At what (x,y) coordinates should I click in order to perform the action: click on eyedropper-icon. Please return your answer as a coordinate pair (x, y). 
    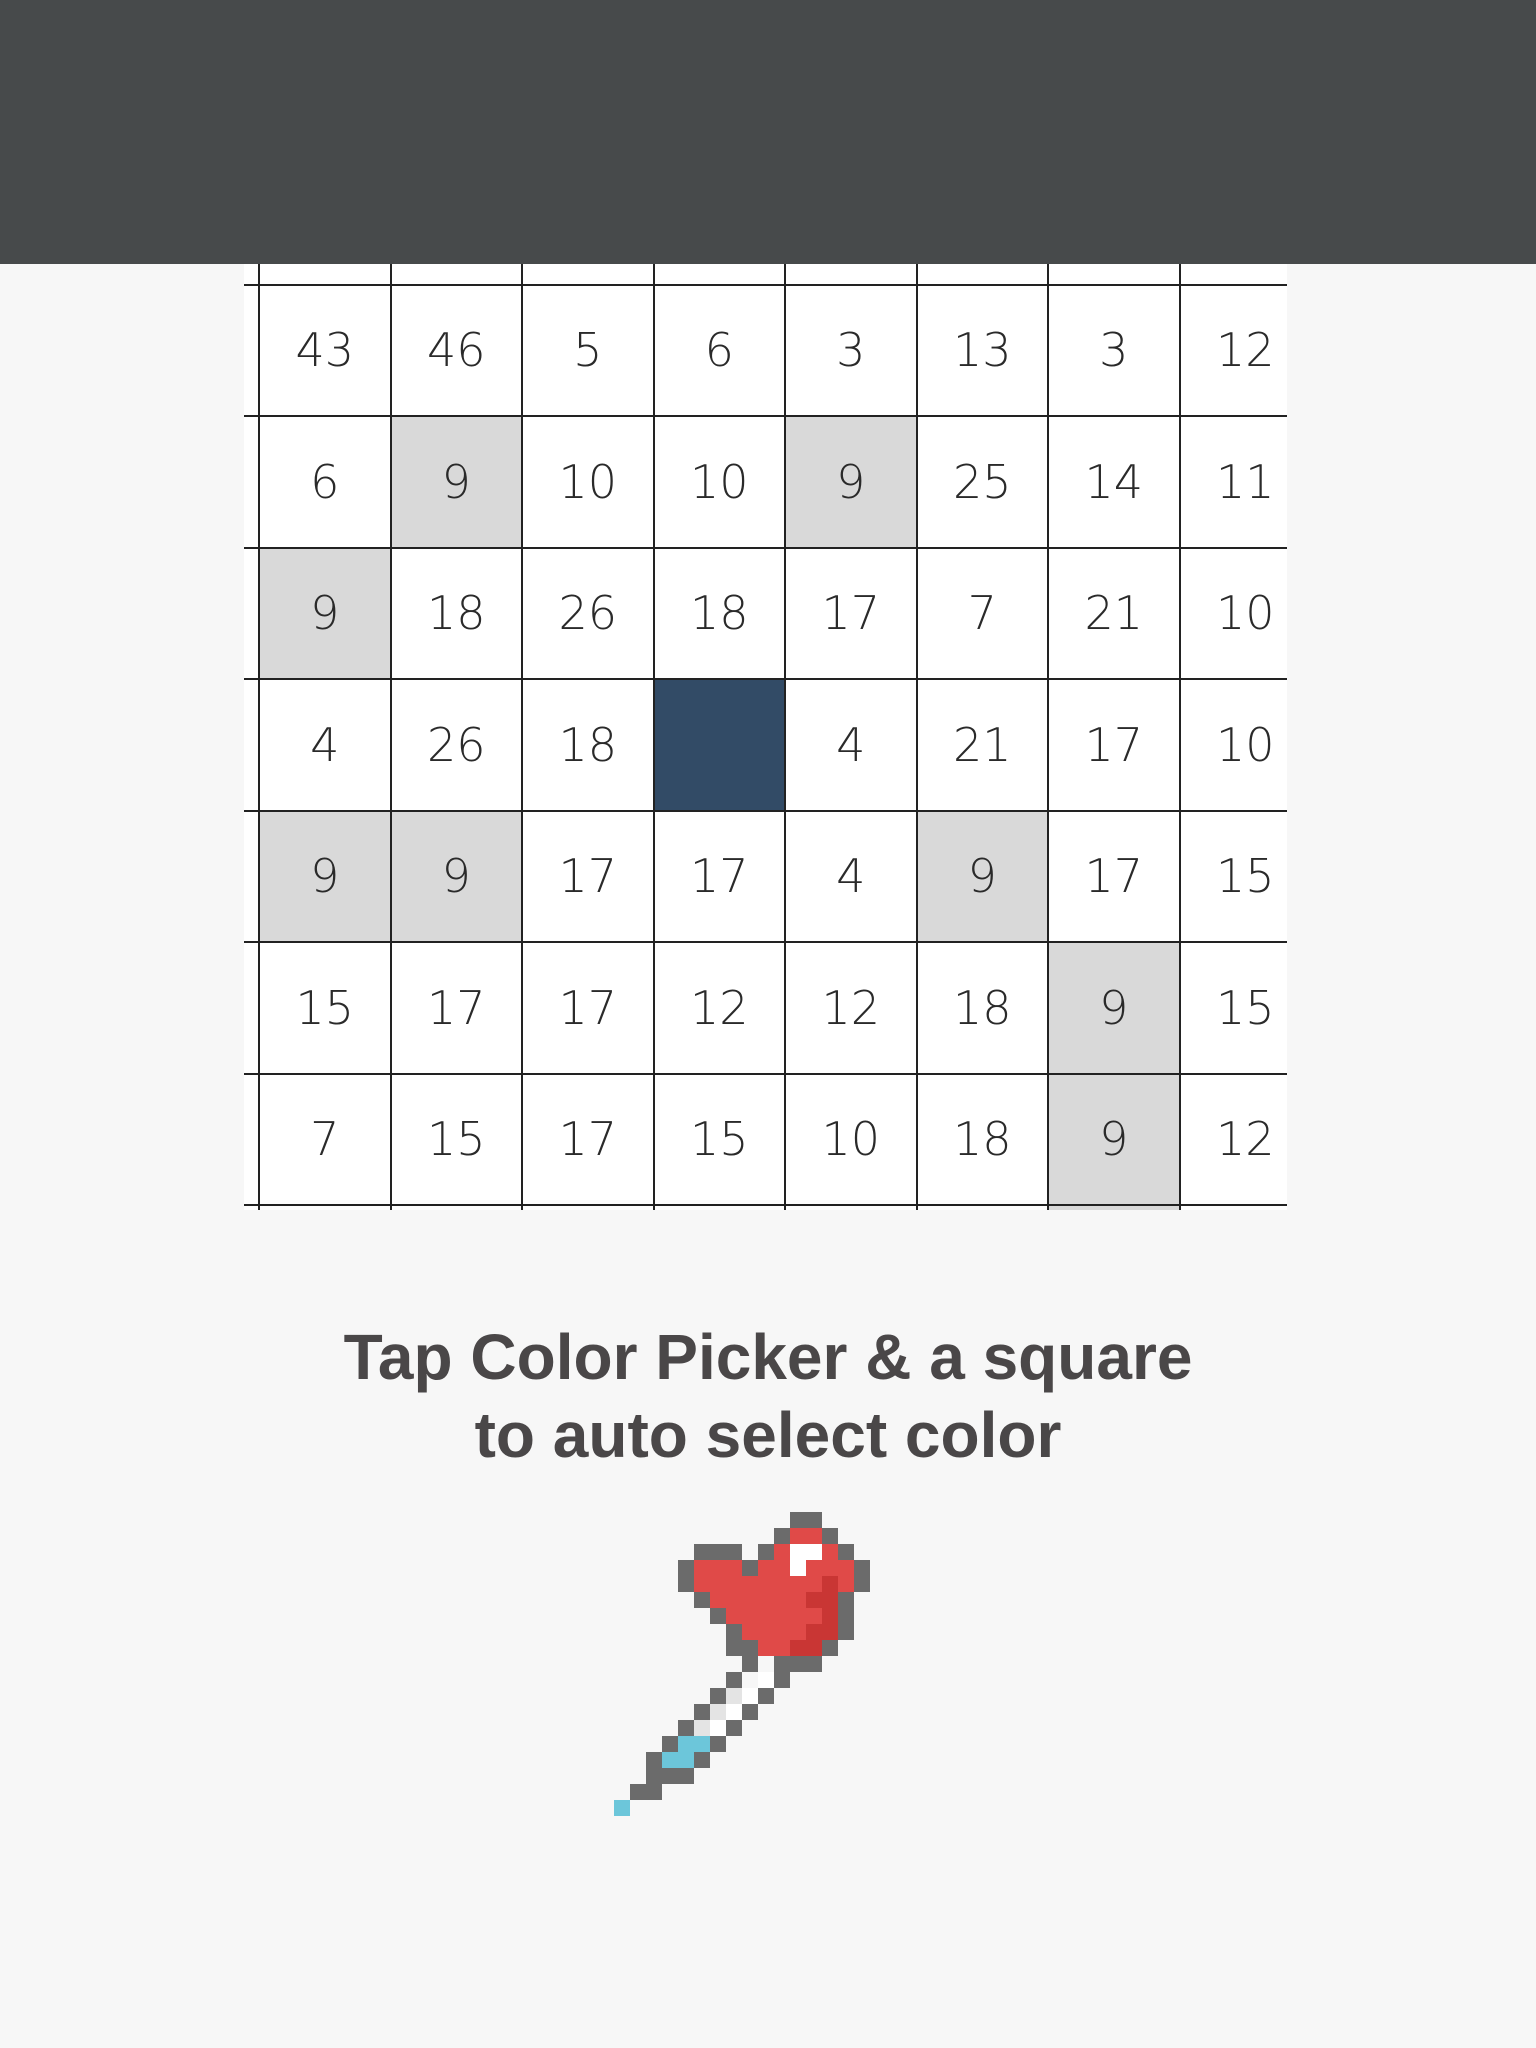
    Looking at the image, I should click on (742, 1664).